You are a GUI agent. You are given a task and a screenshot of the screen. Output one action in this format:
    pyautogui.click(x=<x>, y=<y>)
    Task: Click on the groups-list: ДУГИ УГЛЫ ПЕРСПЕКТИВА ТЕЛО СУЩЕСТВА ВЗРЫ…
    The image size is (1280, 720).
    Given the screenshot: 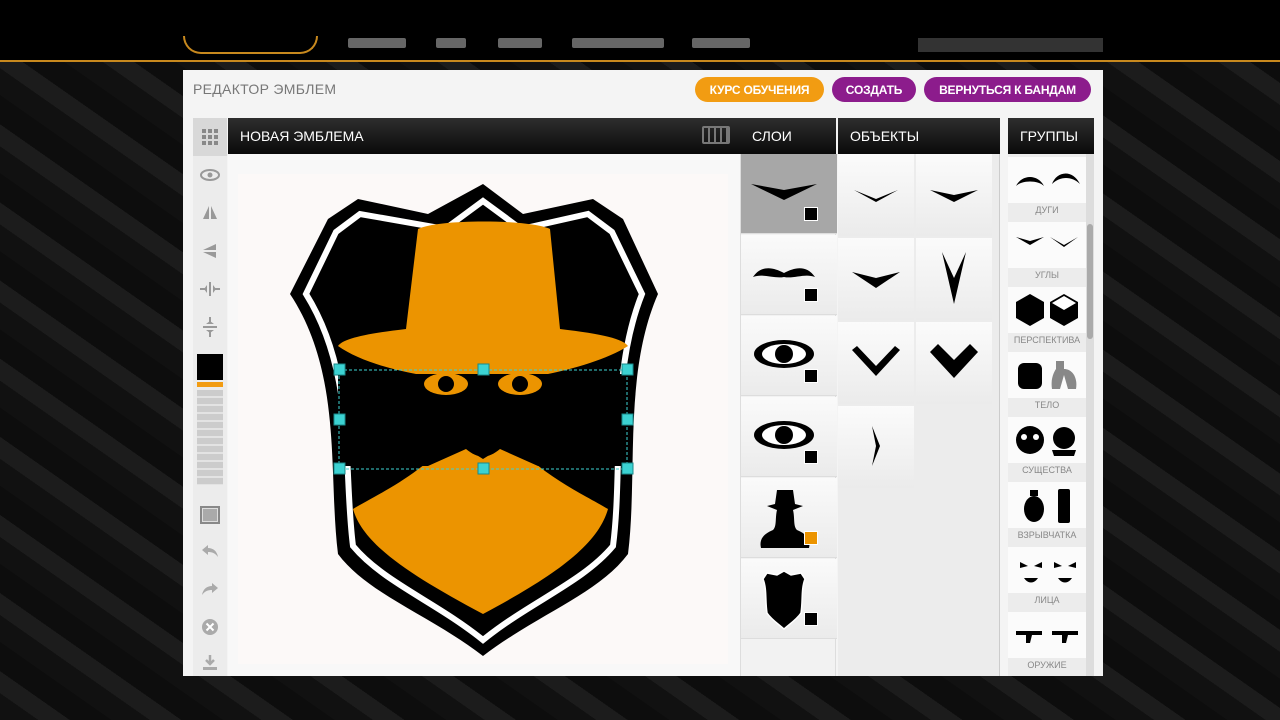 What is the action you would take?
    pyautogui.click(x=1051, y=415)
    